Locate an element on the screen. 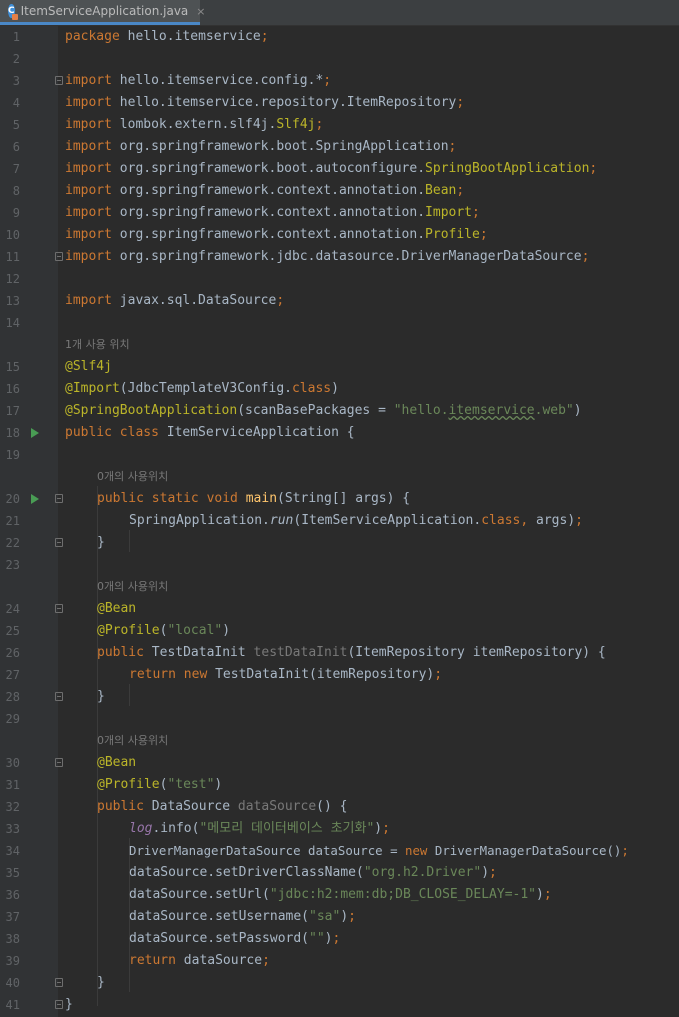 The width and height of the screenshot is (679, 1017). line-number: 36 is located at coordinates (12, 895).